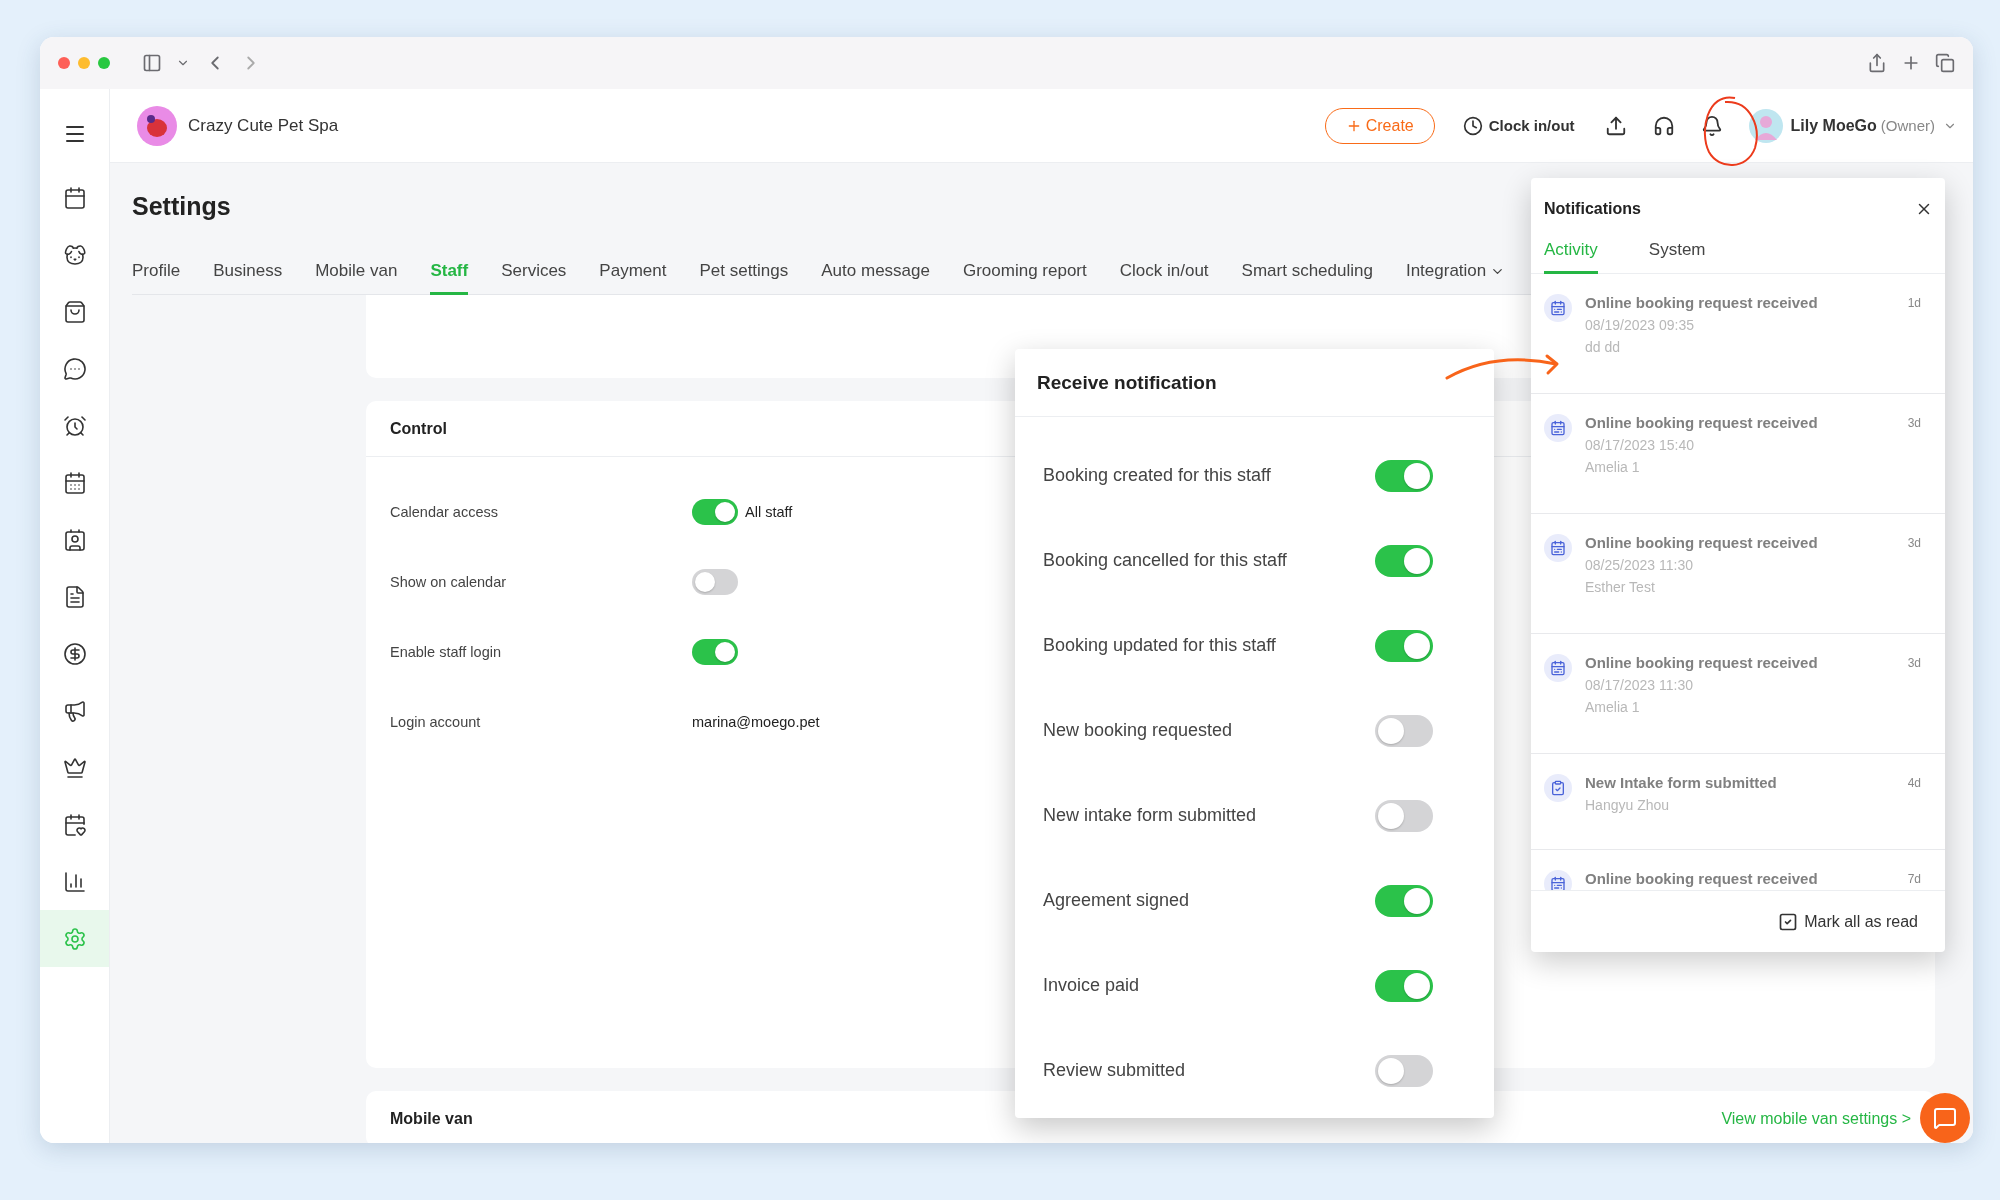  I want to click on notification-age: 1d, so click(1914, 304).